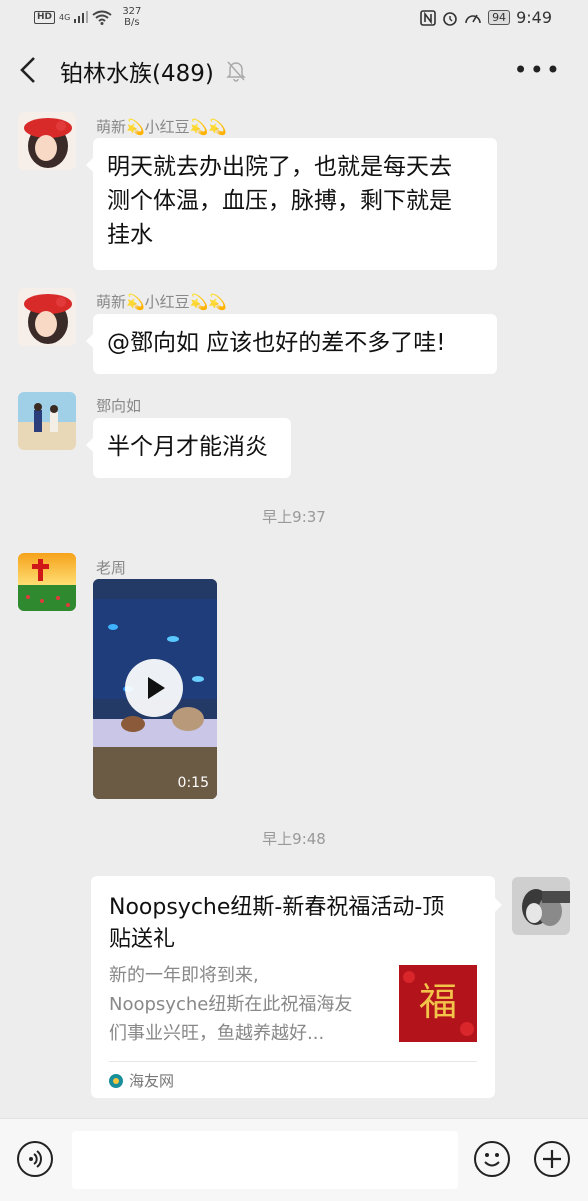  I want to click on voice-icon, so click(35, 1159).